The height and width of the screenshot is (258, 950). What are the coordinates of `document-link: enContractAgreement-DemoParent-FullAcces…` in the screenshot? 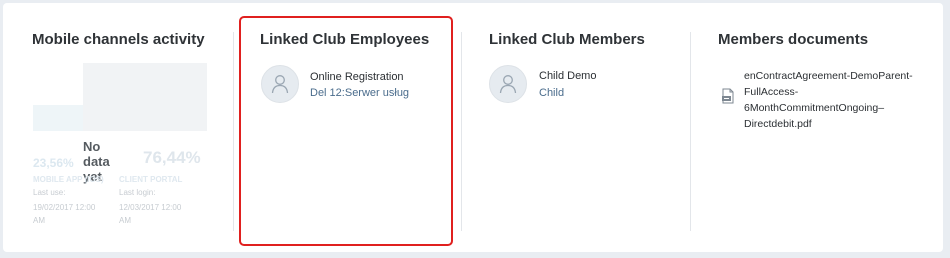 It's located at (834, 100).